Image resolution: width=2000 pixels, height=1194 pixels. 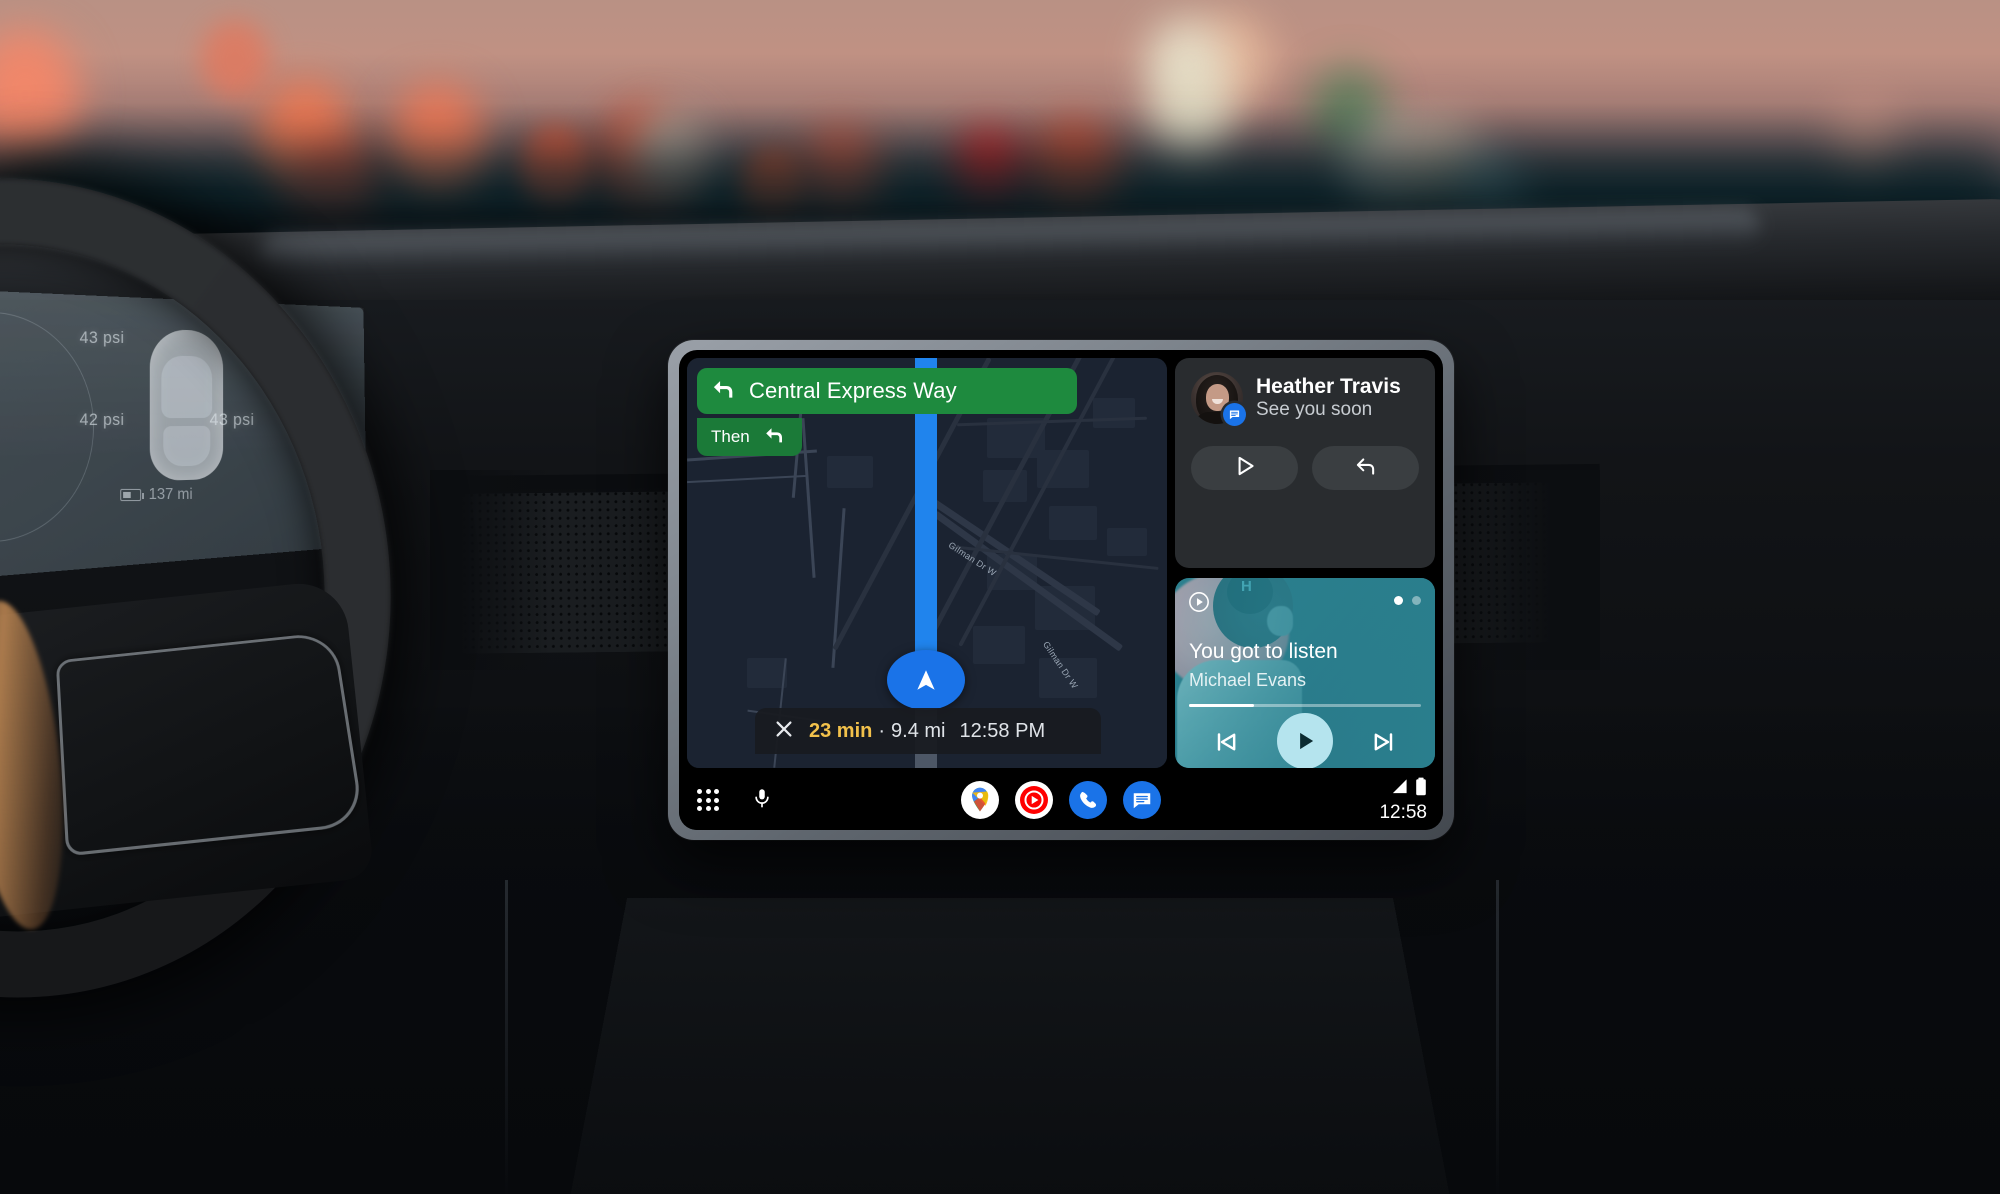 What do you see at coordinates (1421, 789) in the screenshot?
I see `battery-icon` at bounding box center [1421, 789].